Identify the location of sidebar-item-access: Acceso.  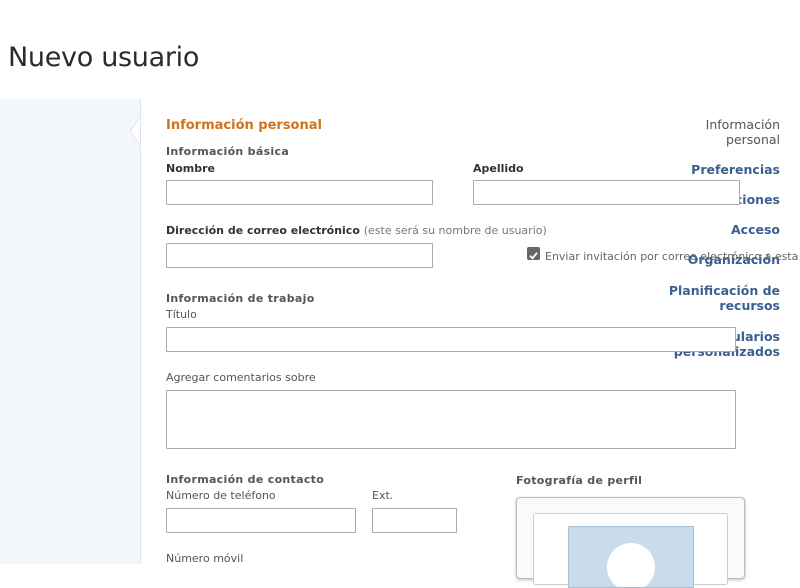
(755, 229).